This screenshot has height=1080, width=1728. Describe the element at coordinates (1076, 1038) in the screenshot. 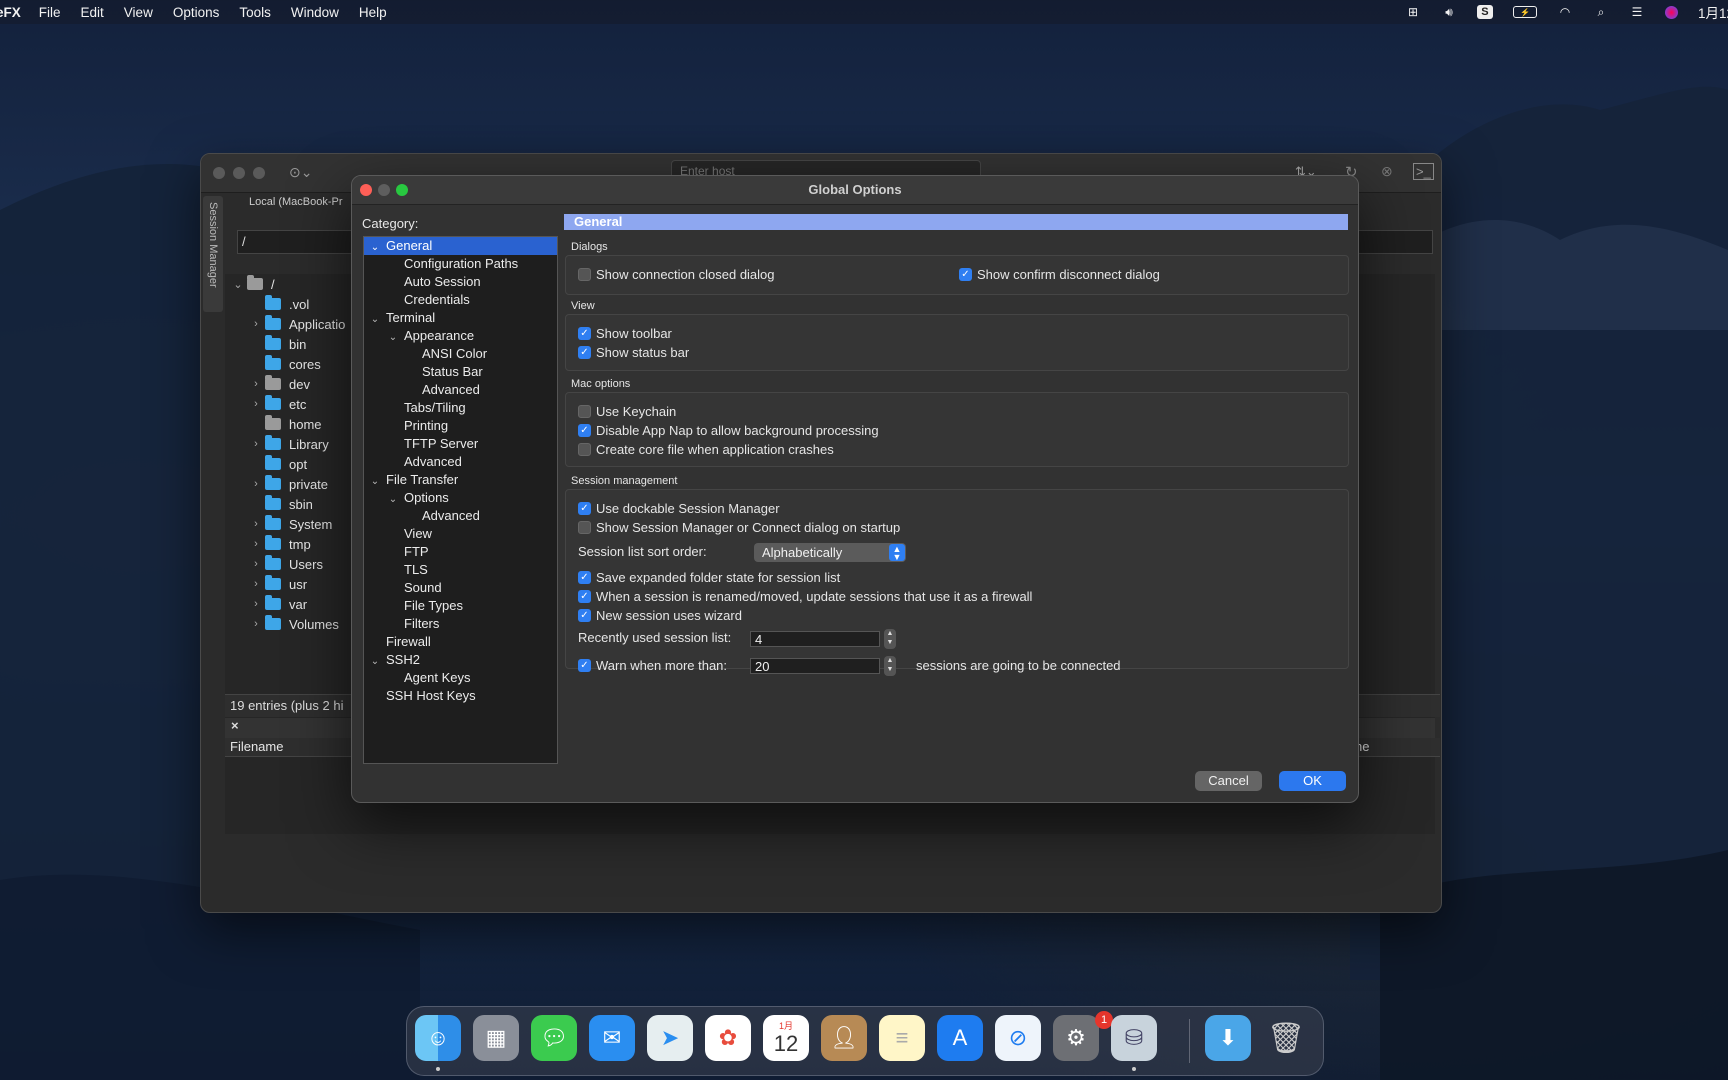

I see `system-preferences-icon: ⚙` at that location.